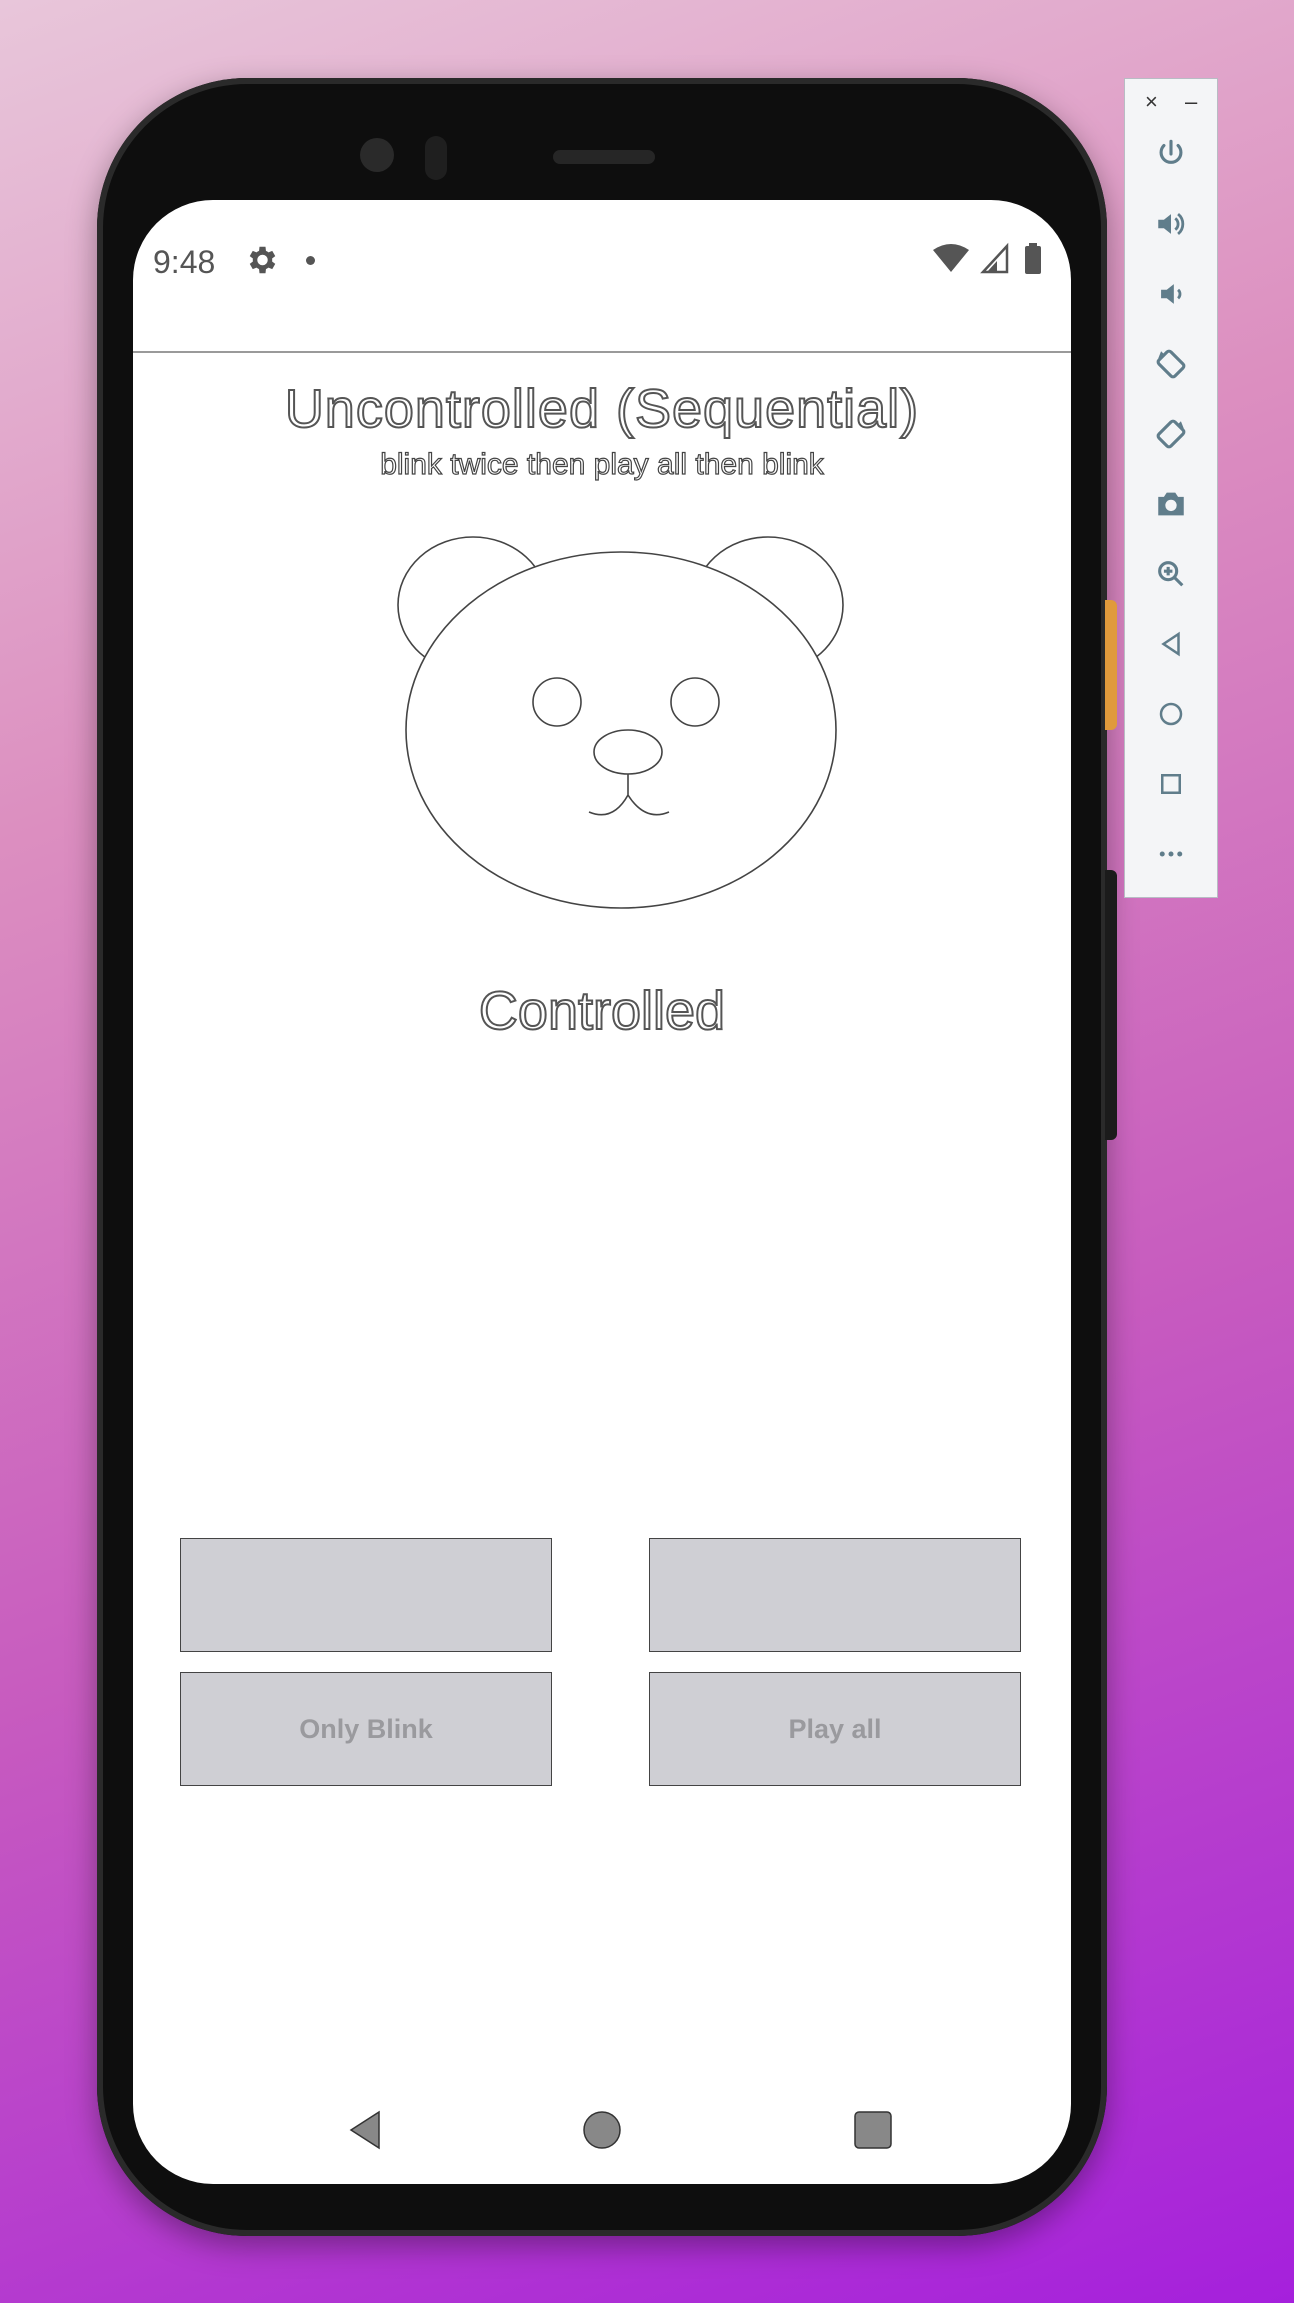  Describe the element at coordinates (1171, 714) in the screenshot. I see `home-icon` at that location.